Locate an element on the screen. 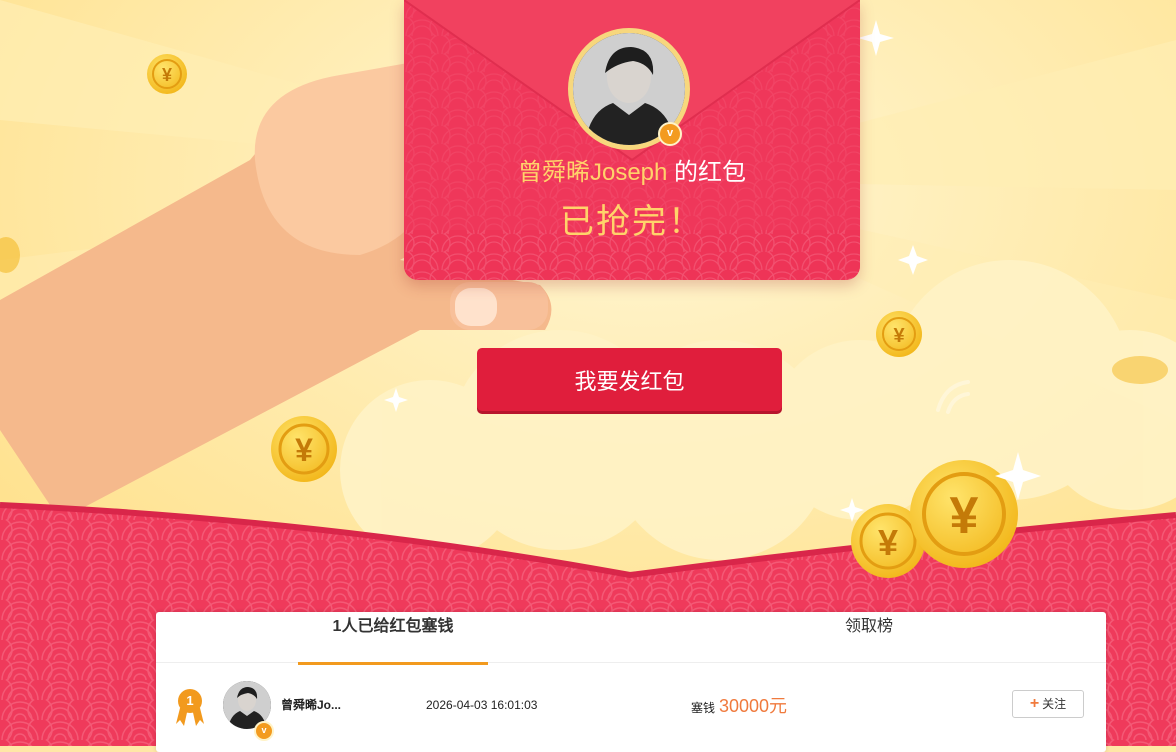 This screenshot has height=752, width=1176. envelope-status: 已抢完！ is located at coordinates (632, 222).